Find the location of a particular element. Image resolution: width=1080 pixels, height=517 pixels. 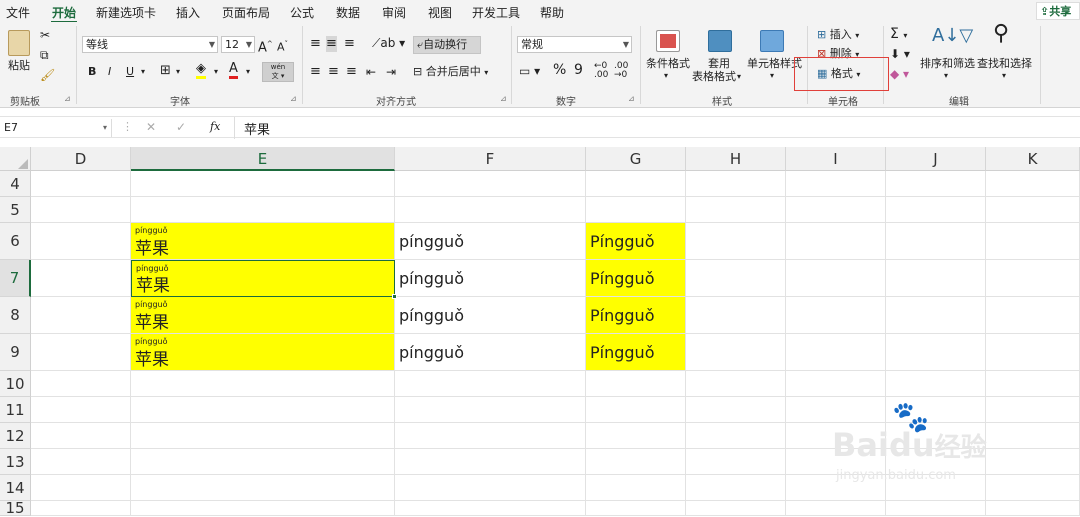

cell-styles-icon is located at coordinates (772, 41).